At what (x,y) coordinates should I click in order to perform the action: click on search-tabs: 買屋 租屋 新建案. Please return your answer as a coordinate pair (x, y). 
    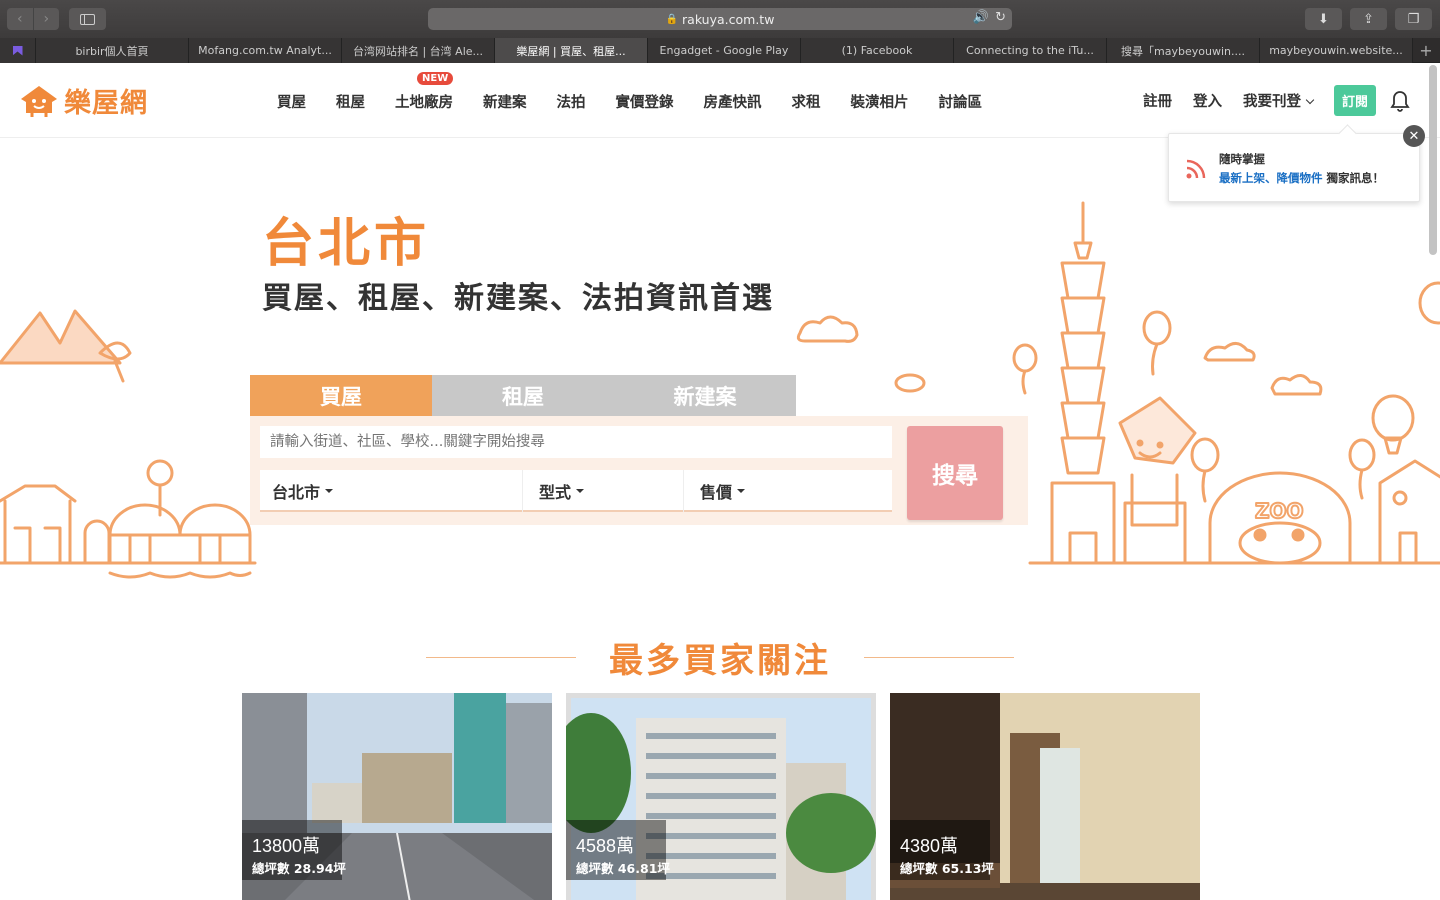
    Looking at the image, I should click on (523, 395).